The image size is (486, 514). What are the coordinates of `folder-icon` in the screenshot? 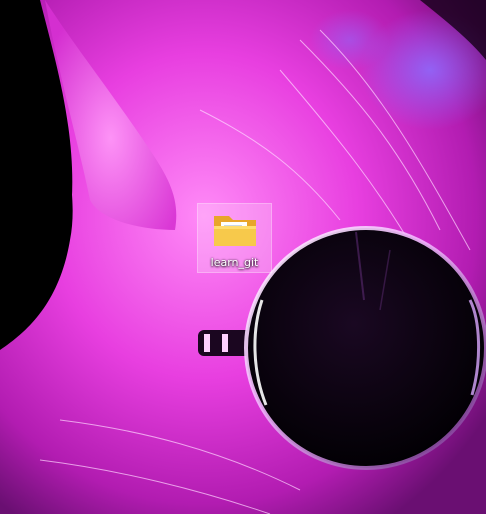 It's located at (234, 231).